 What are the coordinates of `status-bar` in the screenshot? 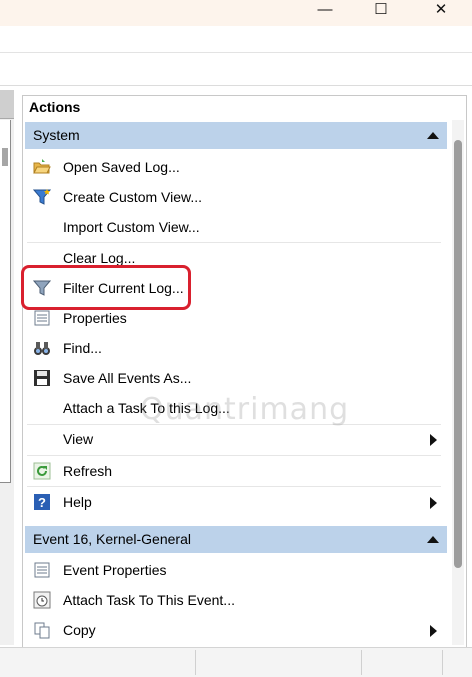 It's located at (236, 662).